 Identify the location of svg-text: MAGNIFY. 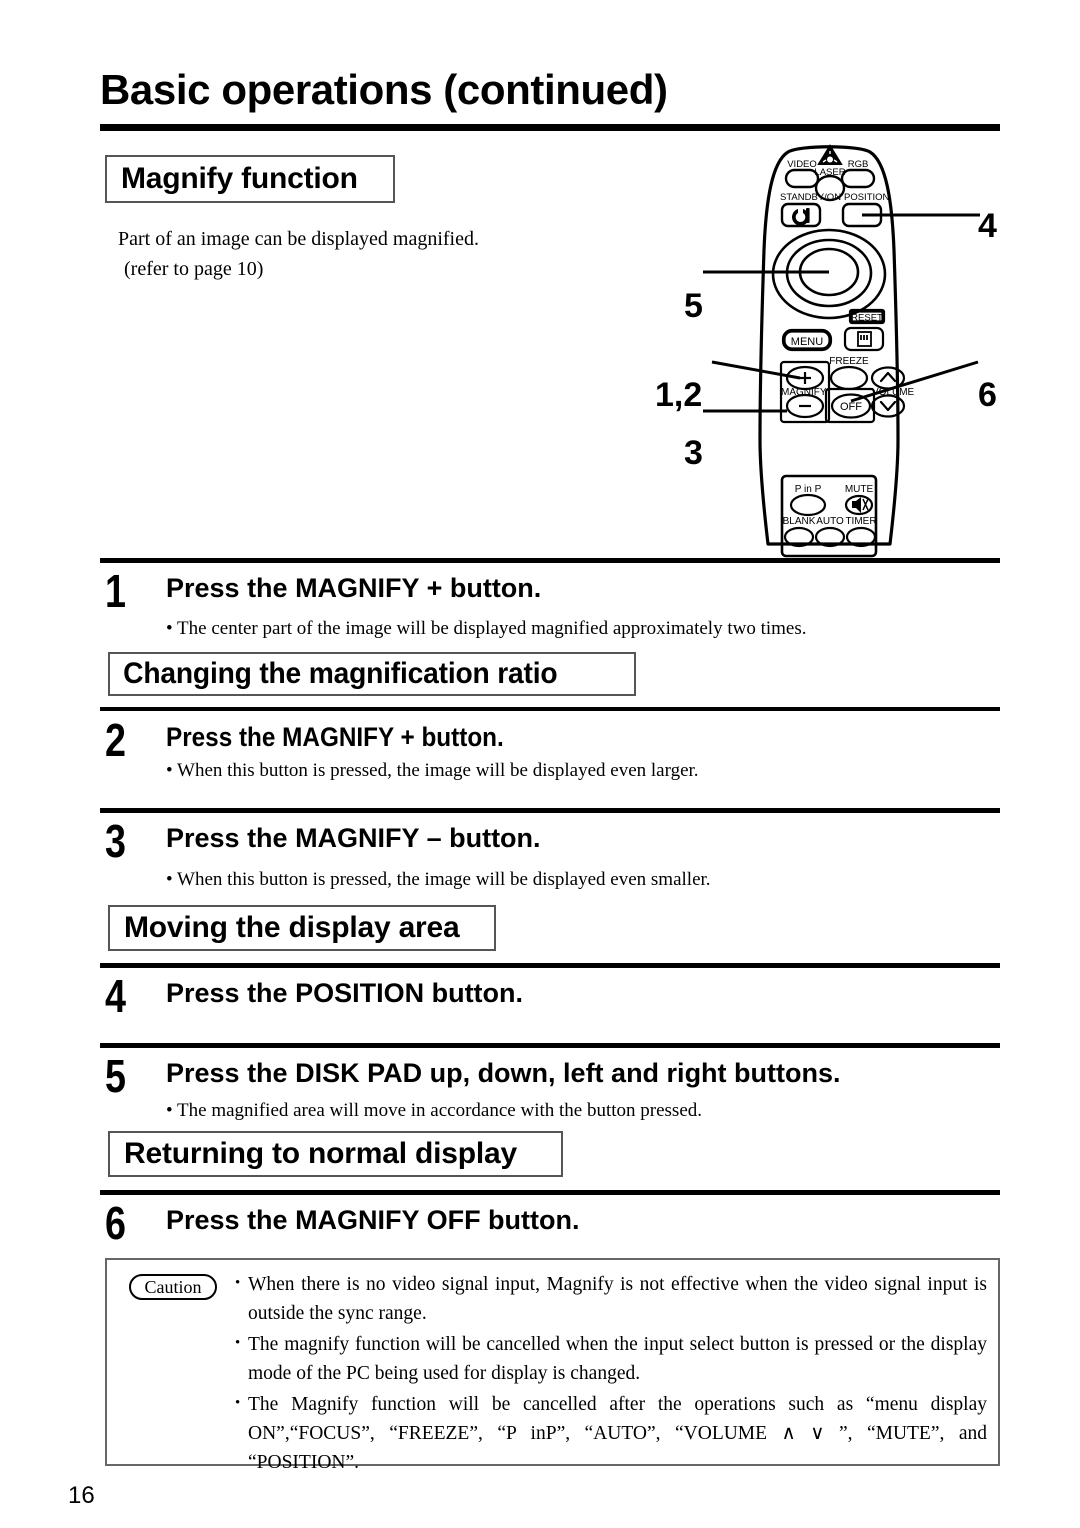
(804, 392).